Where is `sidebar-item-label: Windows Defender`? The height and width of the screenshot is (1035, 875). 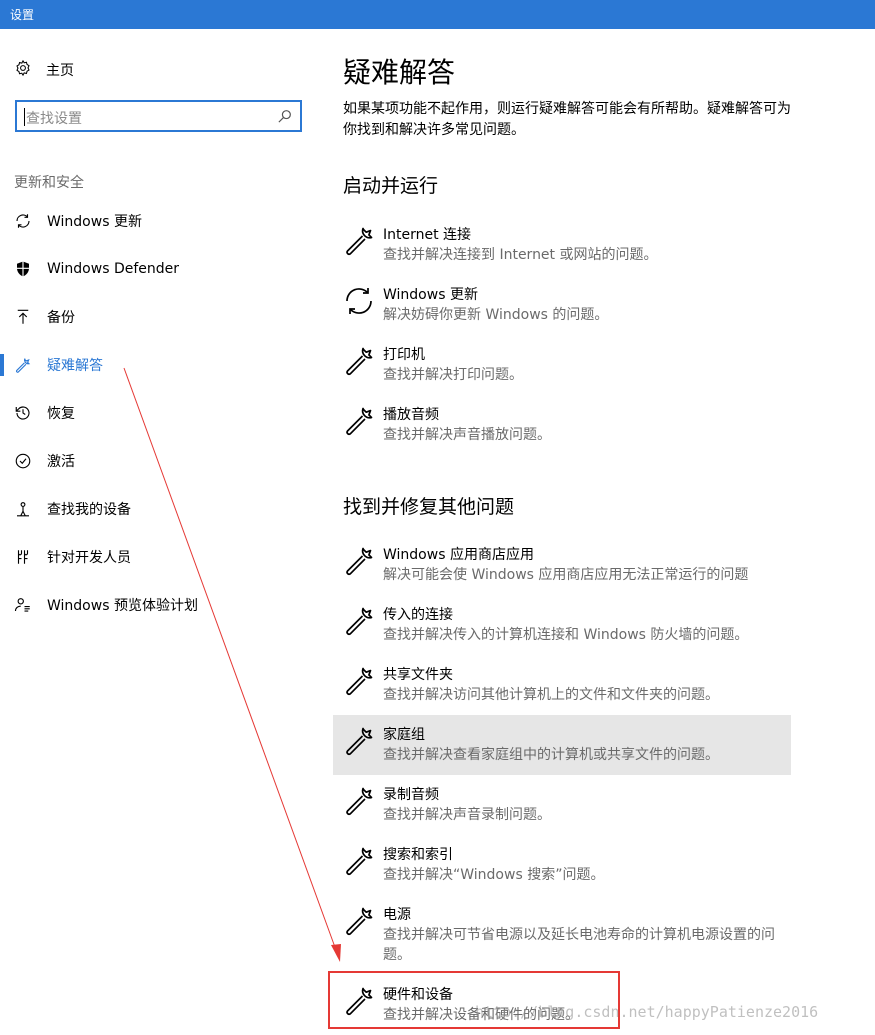 sidebar-item-label: Windows Defender is located at coordinates (113, 269).